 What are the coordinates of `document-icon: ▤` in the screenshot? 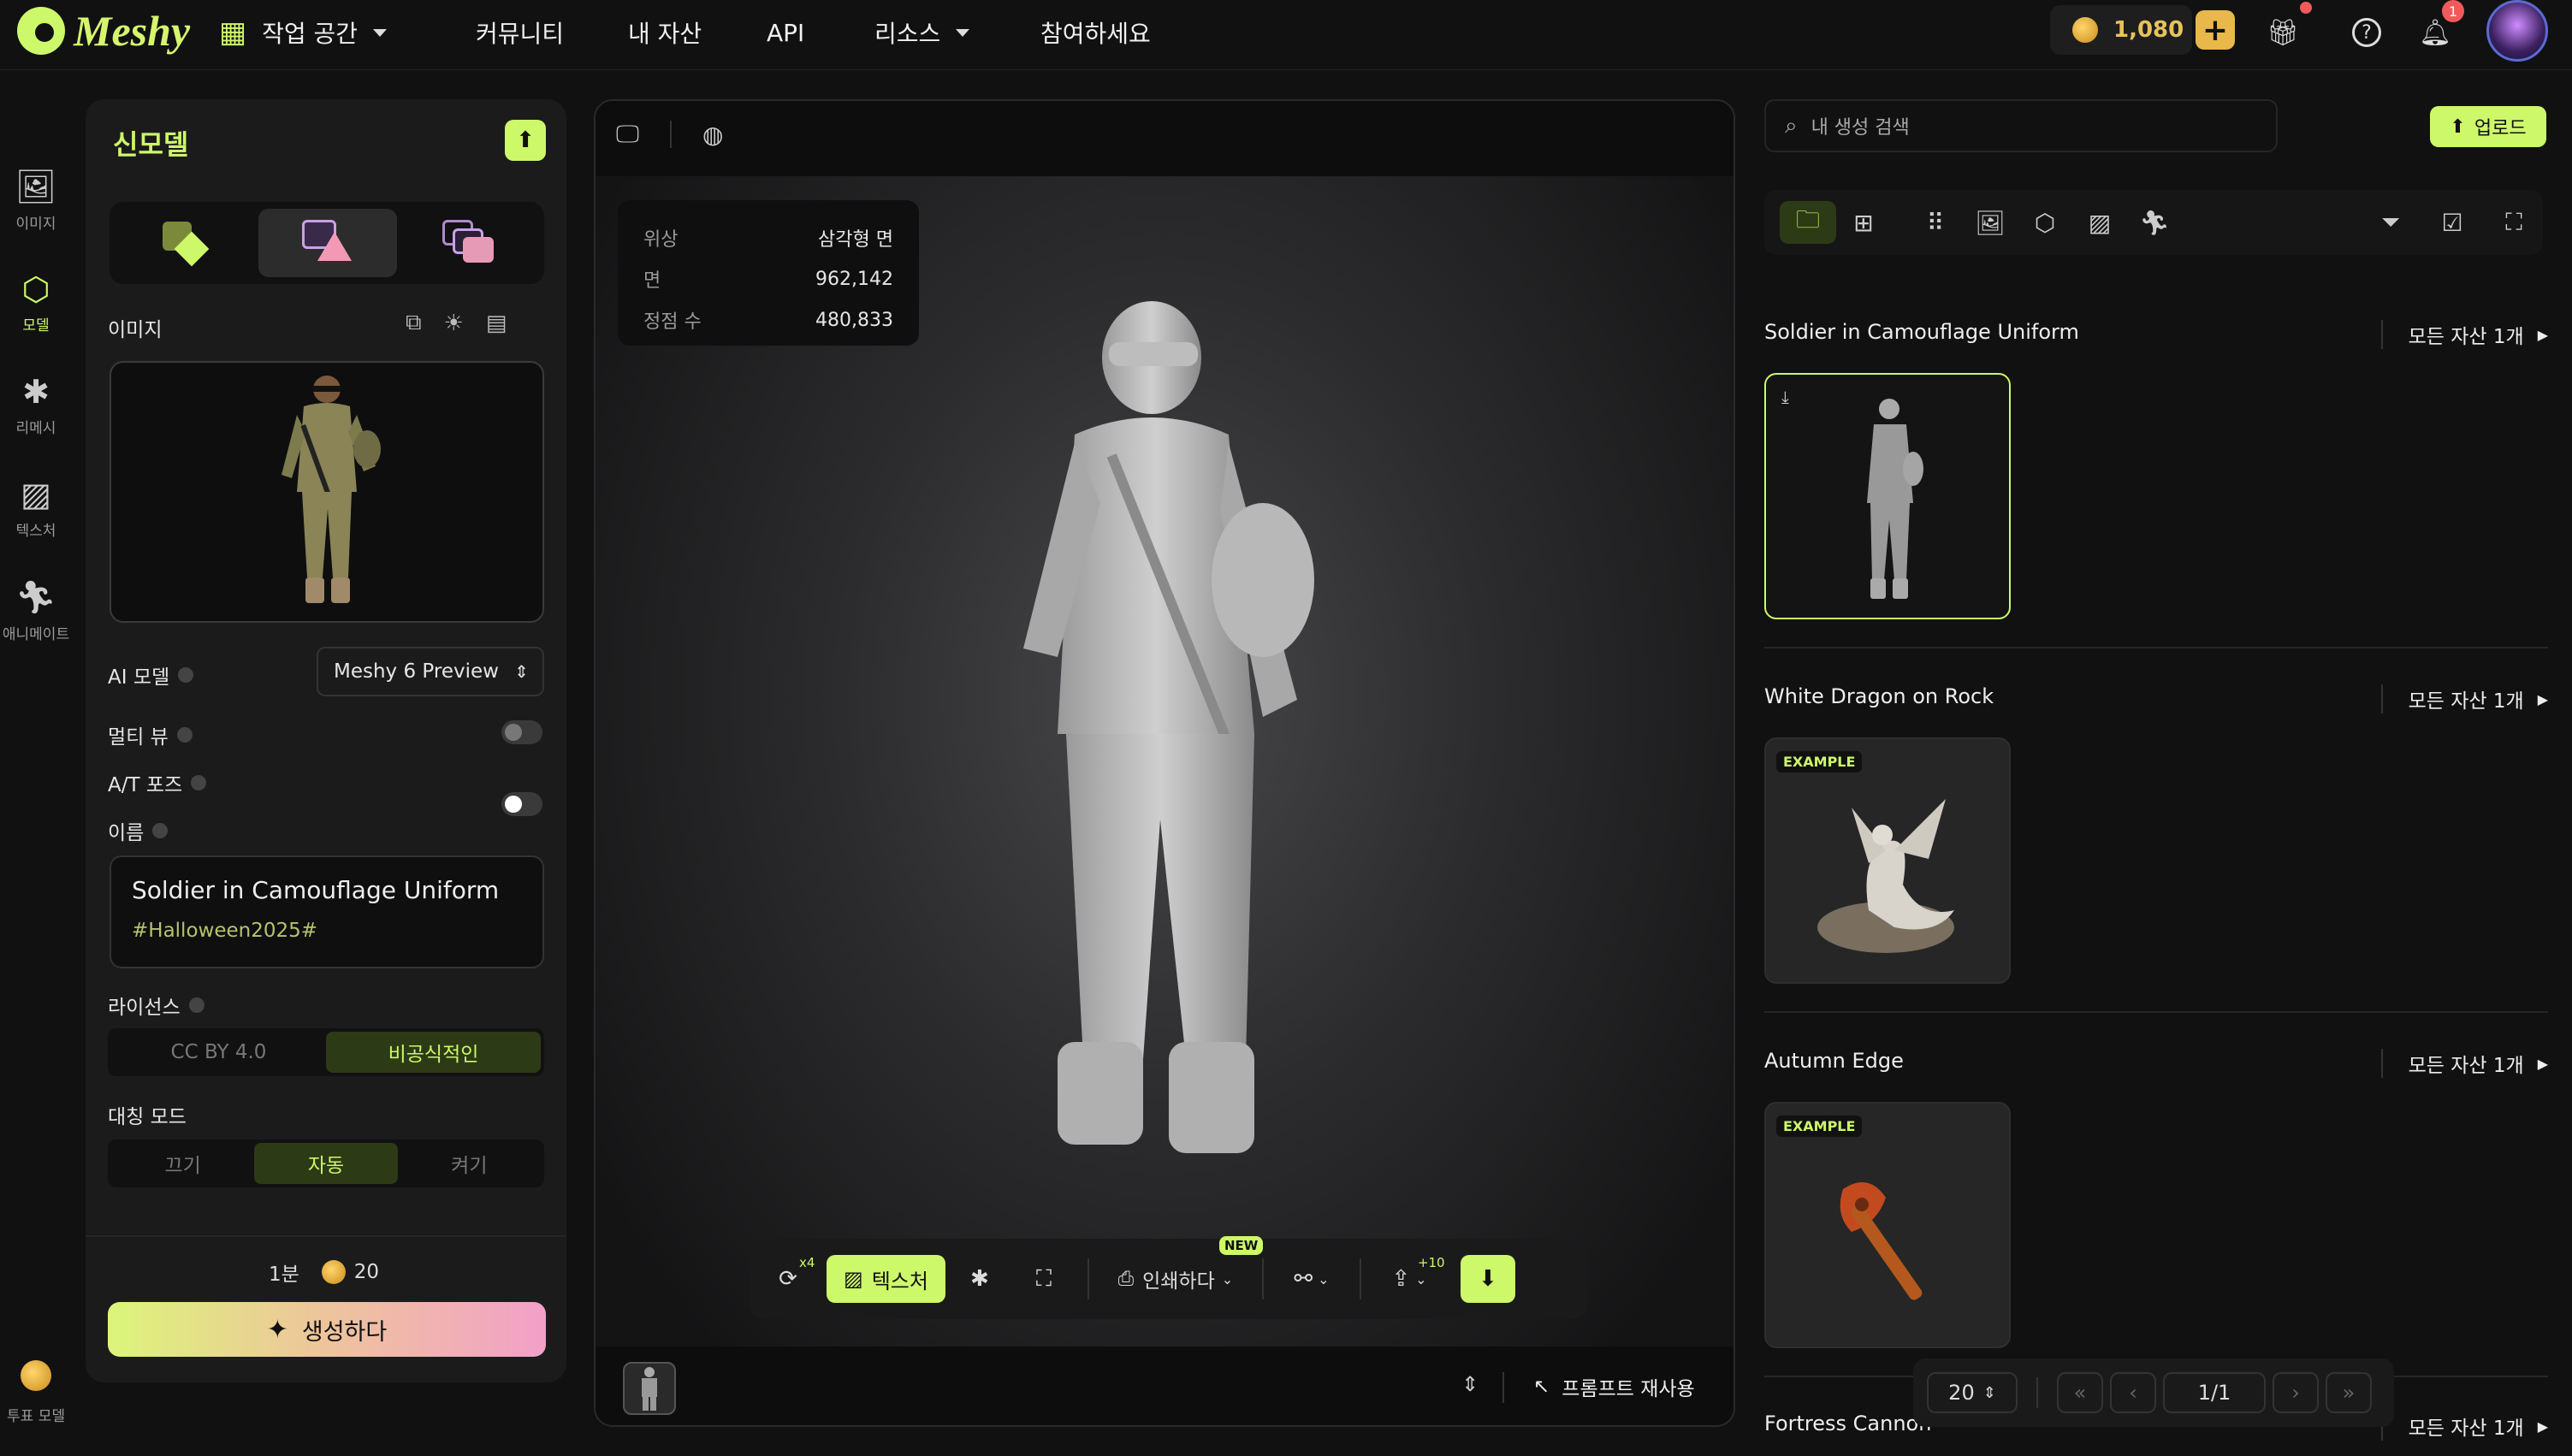 It's located at (496, 323).